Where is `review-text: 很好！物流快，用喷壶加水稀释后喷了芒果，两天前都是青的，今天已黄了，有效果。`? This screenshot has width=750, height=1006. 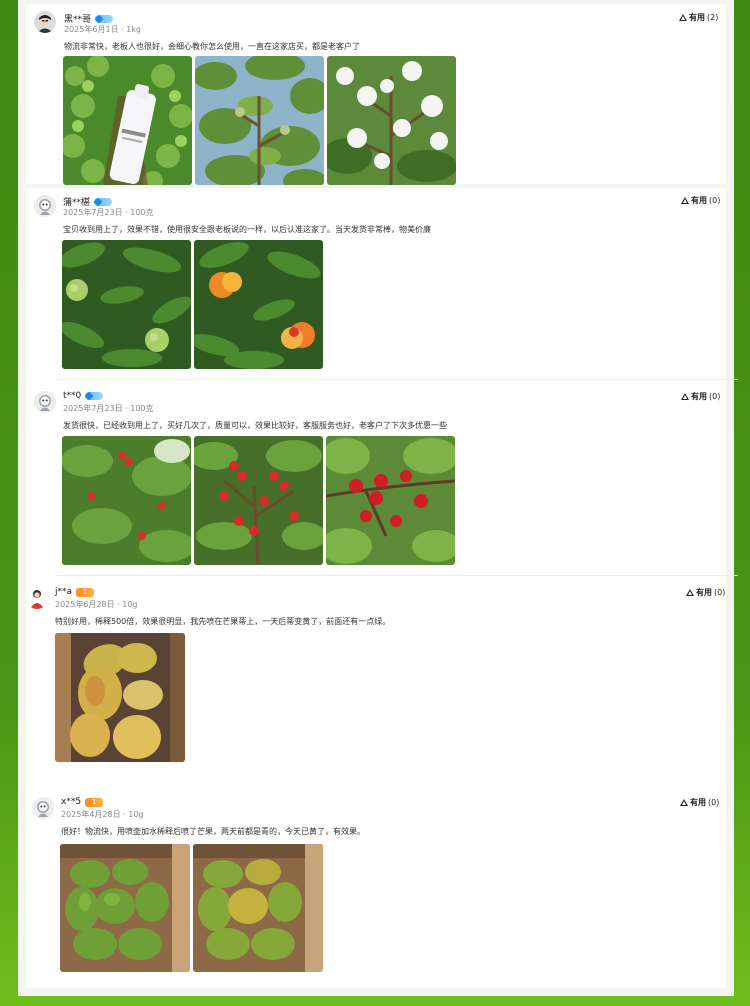 review-text: 很好！物流快，用喷壶加水稀释后喷了芒果，两天前都是青的，今天已黄了，有效果。 is located at coordinates (213, 831).